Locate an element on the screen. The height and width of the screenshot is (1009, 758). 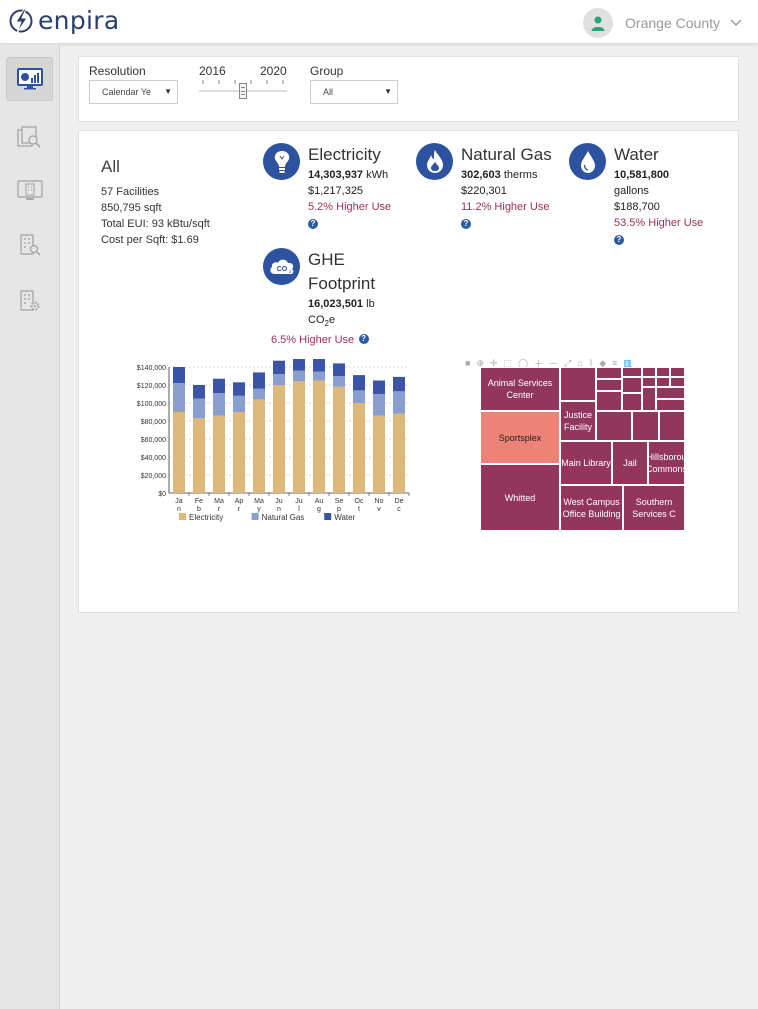
water-badge is located at coordinates (587, 161).